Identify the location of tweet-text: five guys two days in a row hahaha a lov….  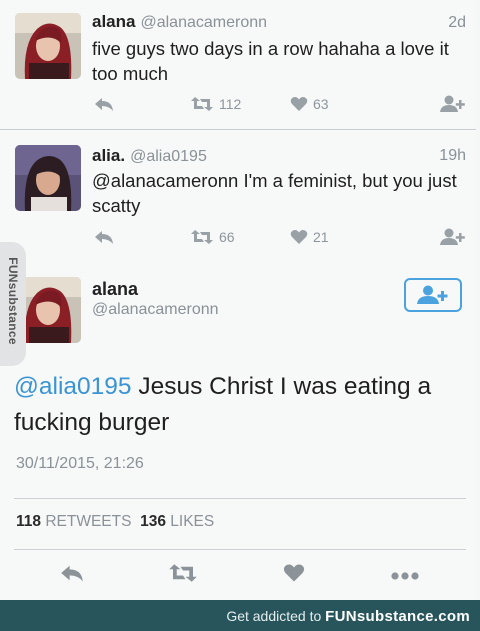
(270, 61).